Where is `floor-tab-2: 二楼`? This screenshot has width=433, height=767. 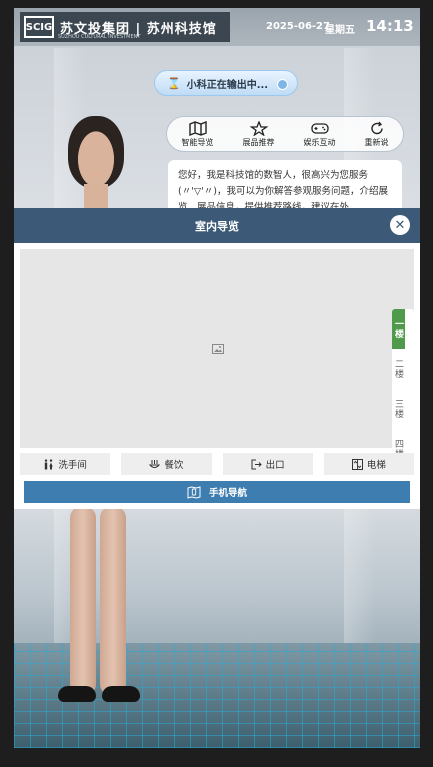 floor-tab-2: 二楼 is located at coordinates (398, 369).